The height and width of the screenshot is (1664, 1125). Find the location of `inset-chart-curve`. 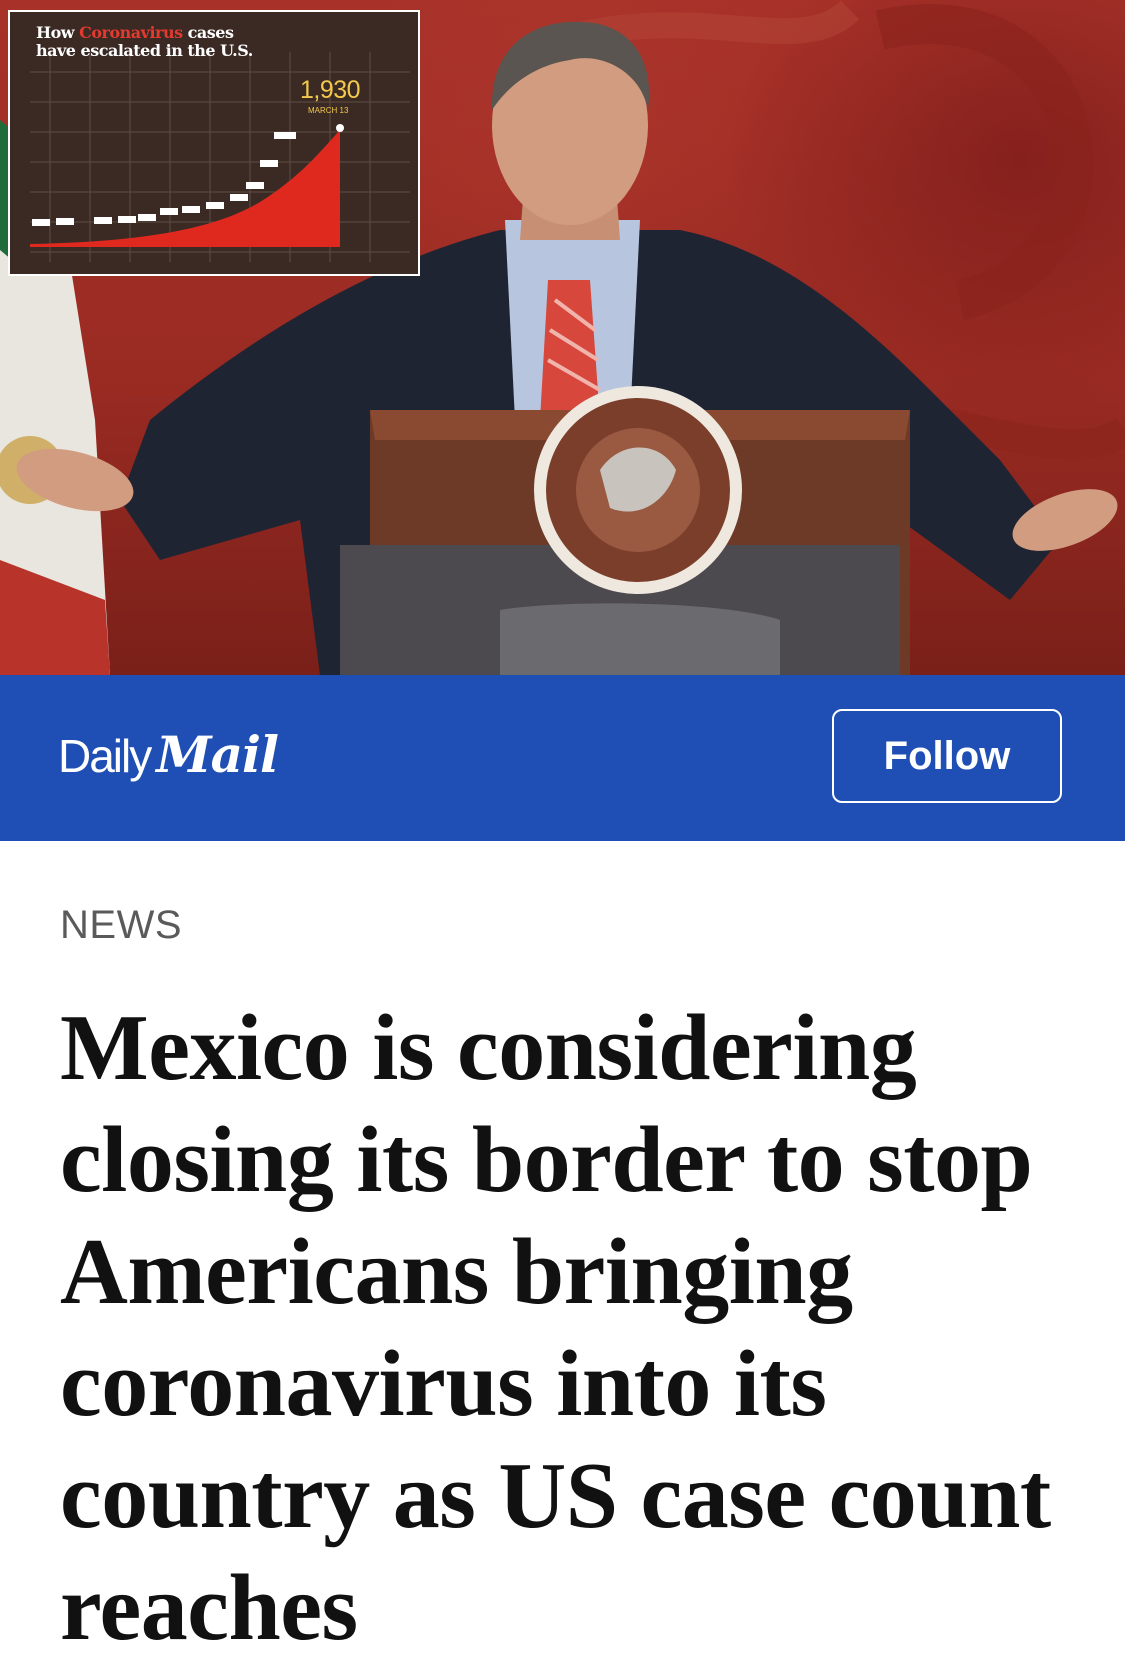

inset-chart-curve is located at coordinates (185, 188).